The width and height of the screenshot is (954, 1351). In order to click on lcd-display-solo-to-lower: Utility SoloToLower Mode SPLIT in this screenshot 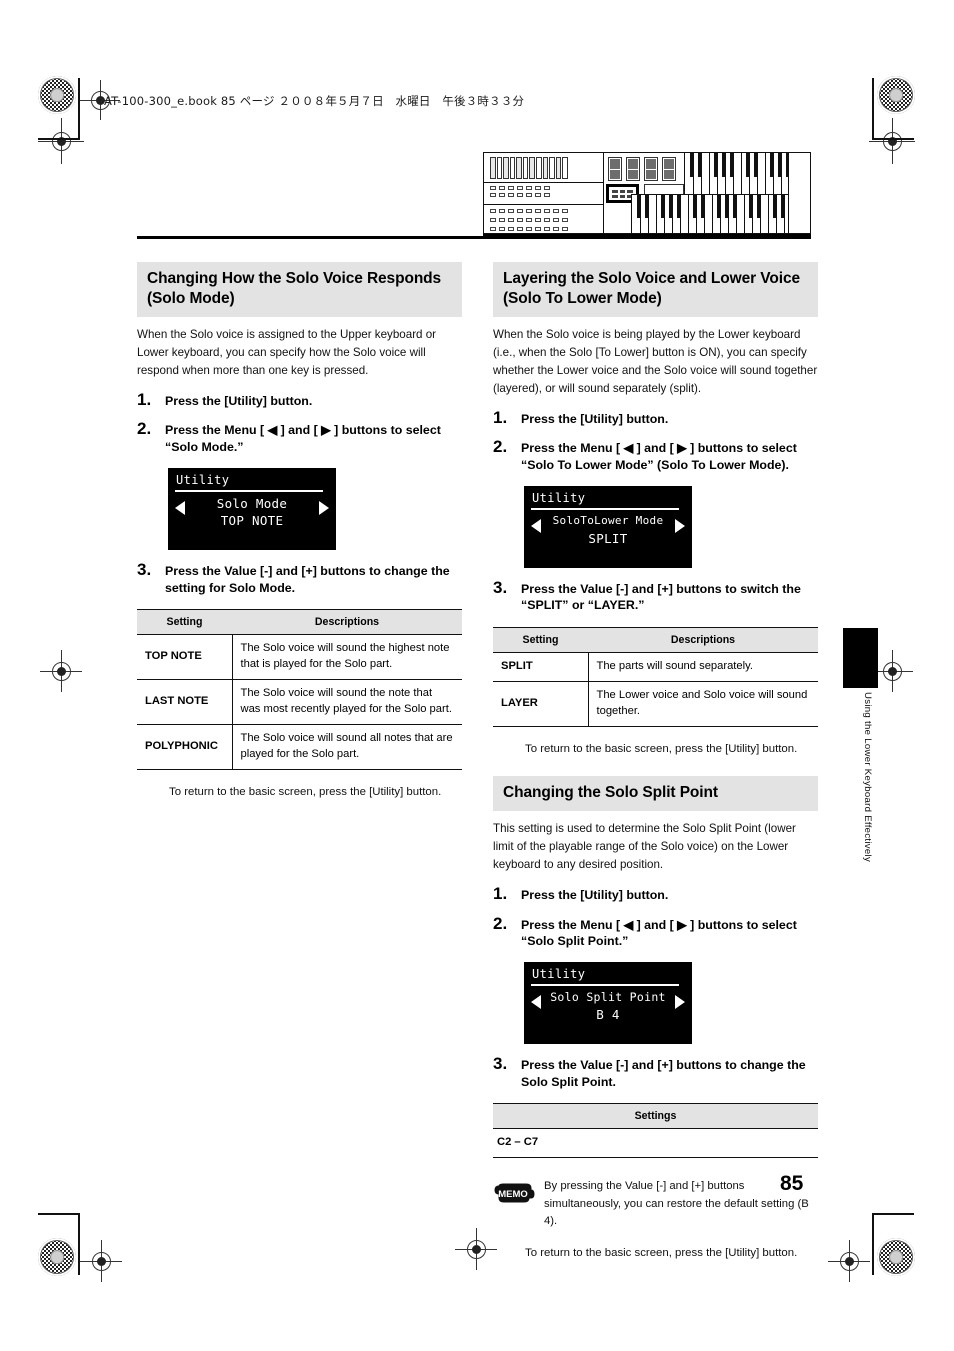, I will do `click(608, 526)`.